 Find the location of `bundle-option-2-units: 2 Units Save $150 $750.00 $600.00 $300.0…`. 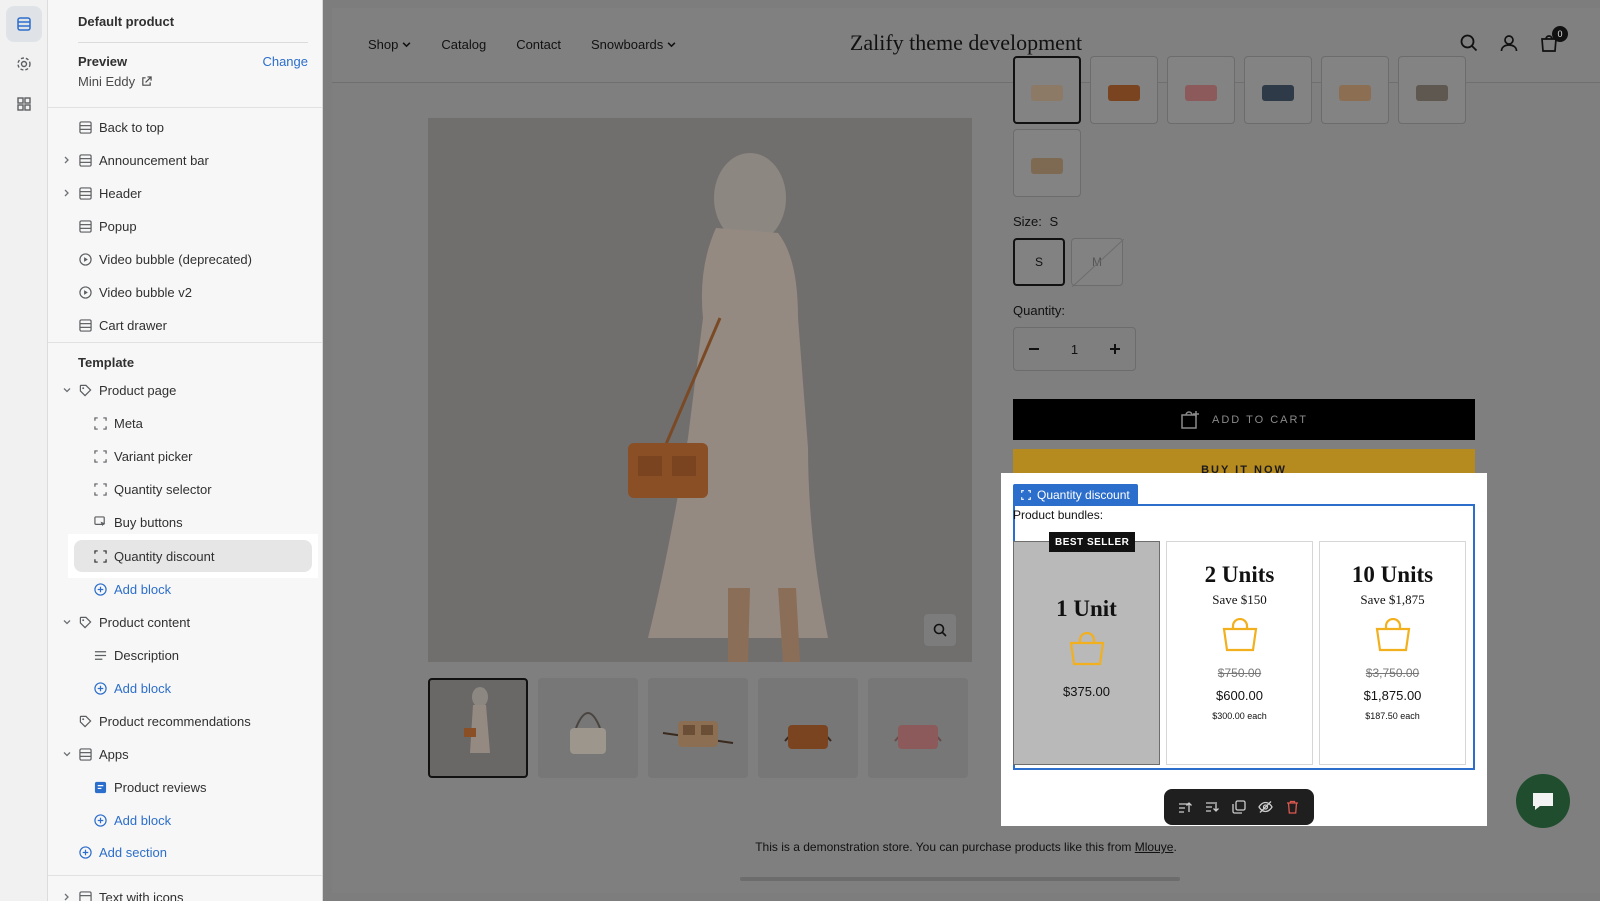

bundle-option-2-units: 2 Units Save $150 $750.00 $600.00 $300.0… is located at coordinates (1239, 653).